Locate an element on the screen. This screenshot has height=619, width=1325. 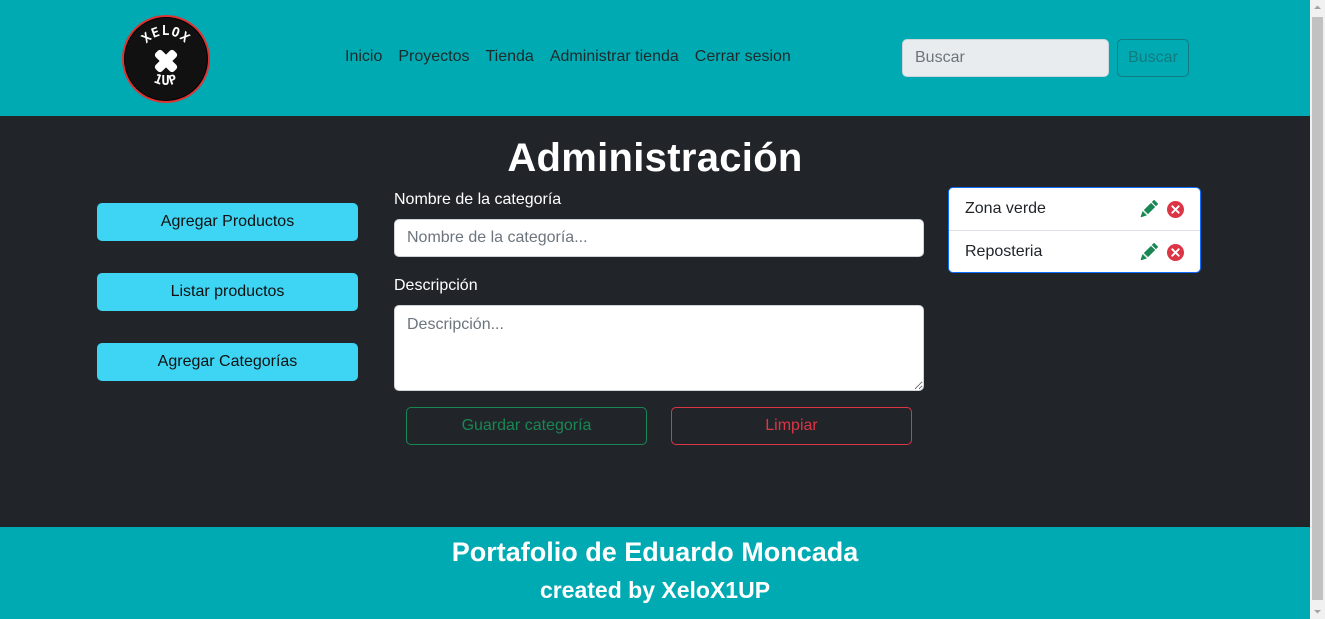
category-list: Zona verde Reposteria is located at coordinates (1074, 230).